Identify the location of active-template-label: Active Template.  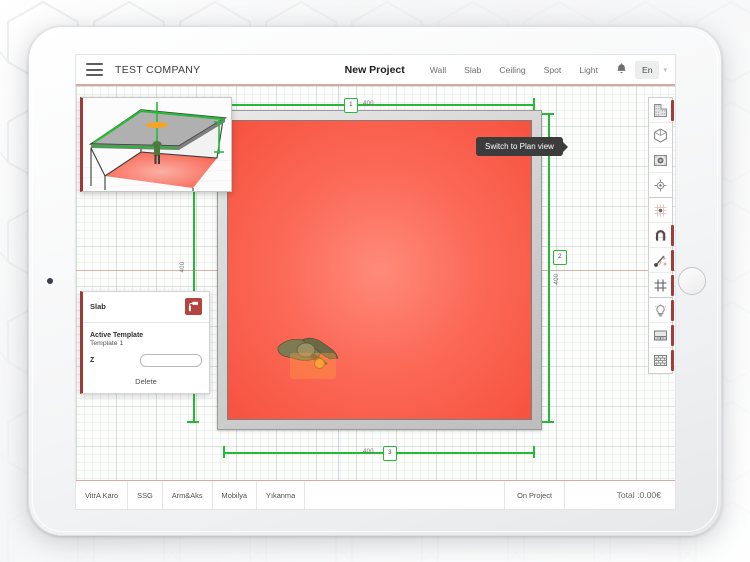
(117, 335).